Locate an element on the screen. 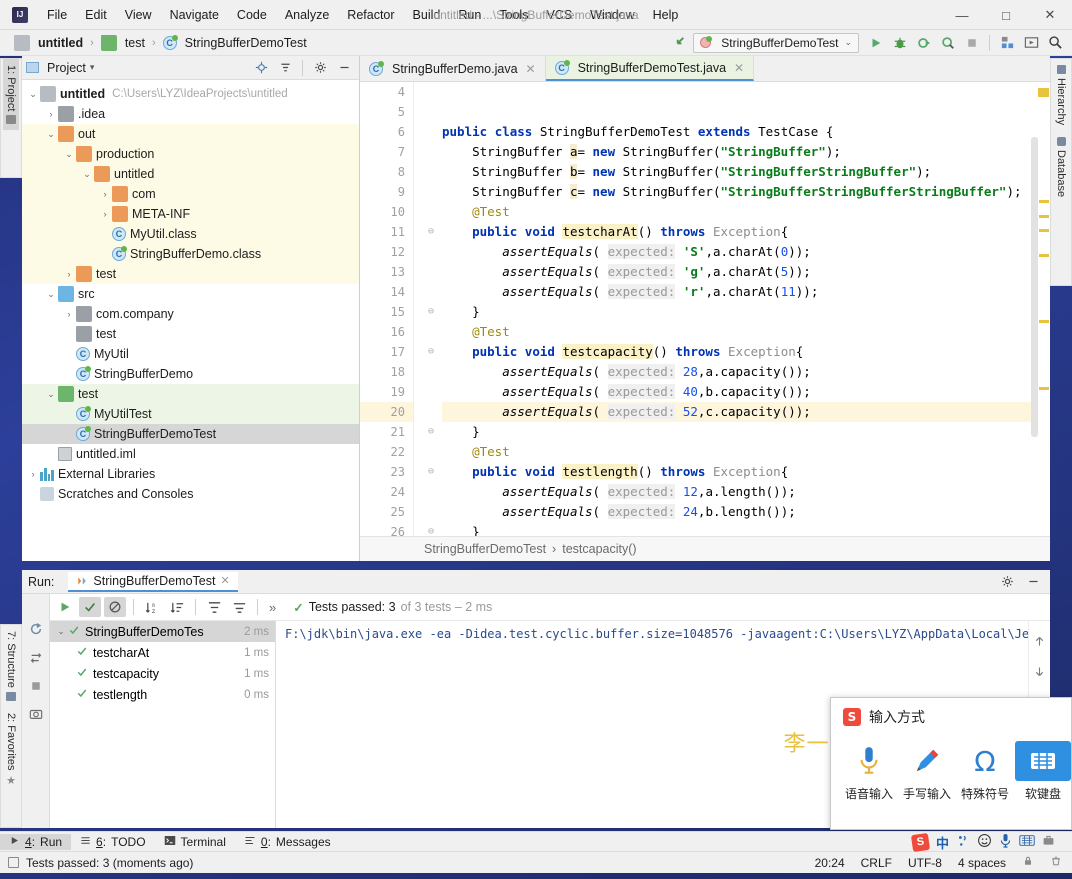  status-encoding: UTF-8 is located at coordinates (925, 863).